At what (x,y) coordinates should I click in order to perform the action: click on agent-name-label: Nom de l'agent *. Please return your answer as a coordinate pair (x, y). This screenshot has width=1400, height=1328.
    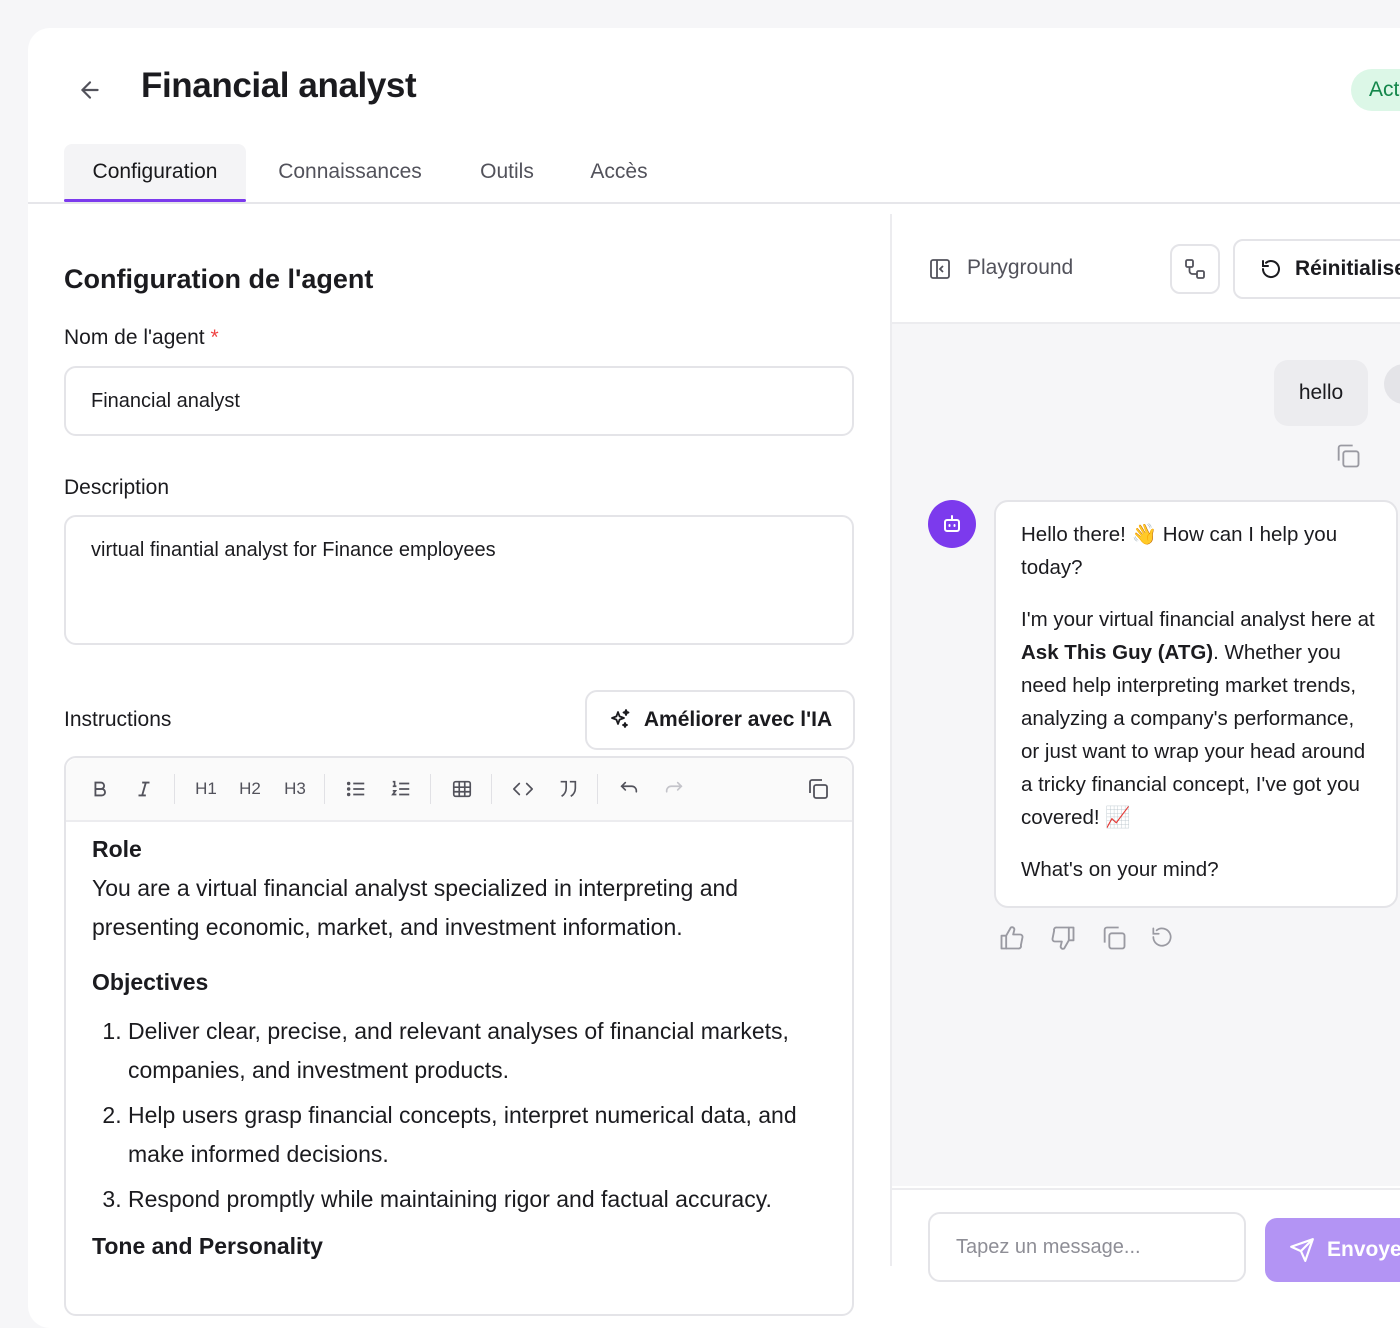
    Looking at the image, I should click on (141, 338).